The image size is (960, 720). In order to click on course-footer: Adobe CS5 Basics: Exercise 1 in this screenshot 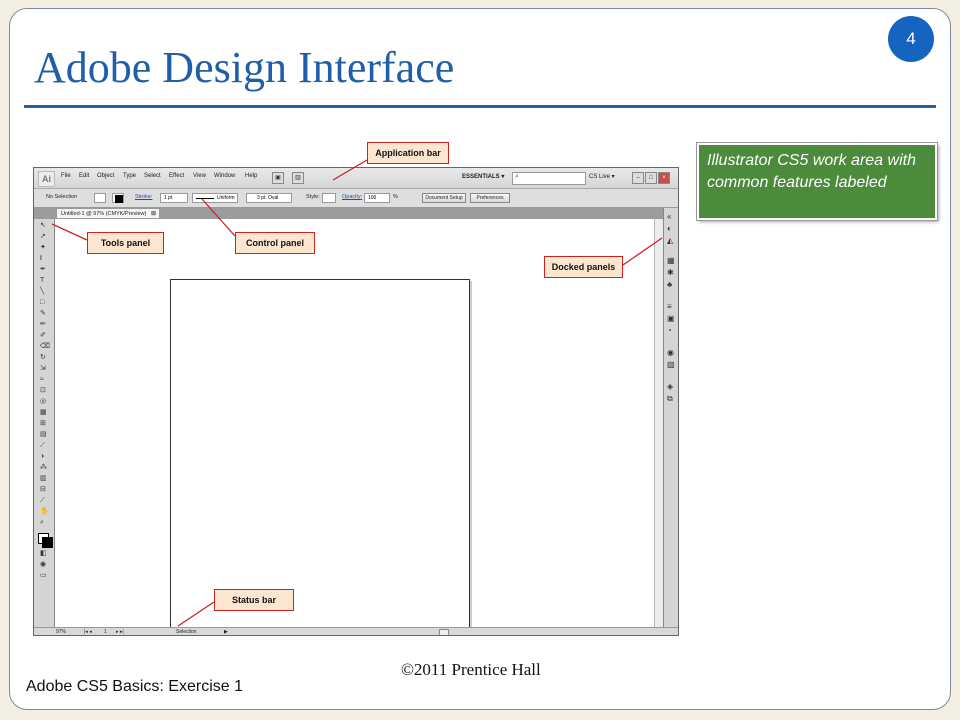, I will do `click(134, 686)`.